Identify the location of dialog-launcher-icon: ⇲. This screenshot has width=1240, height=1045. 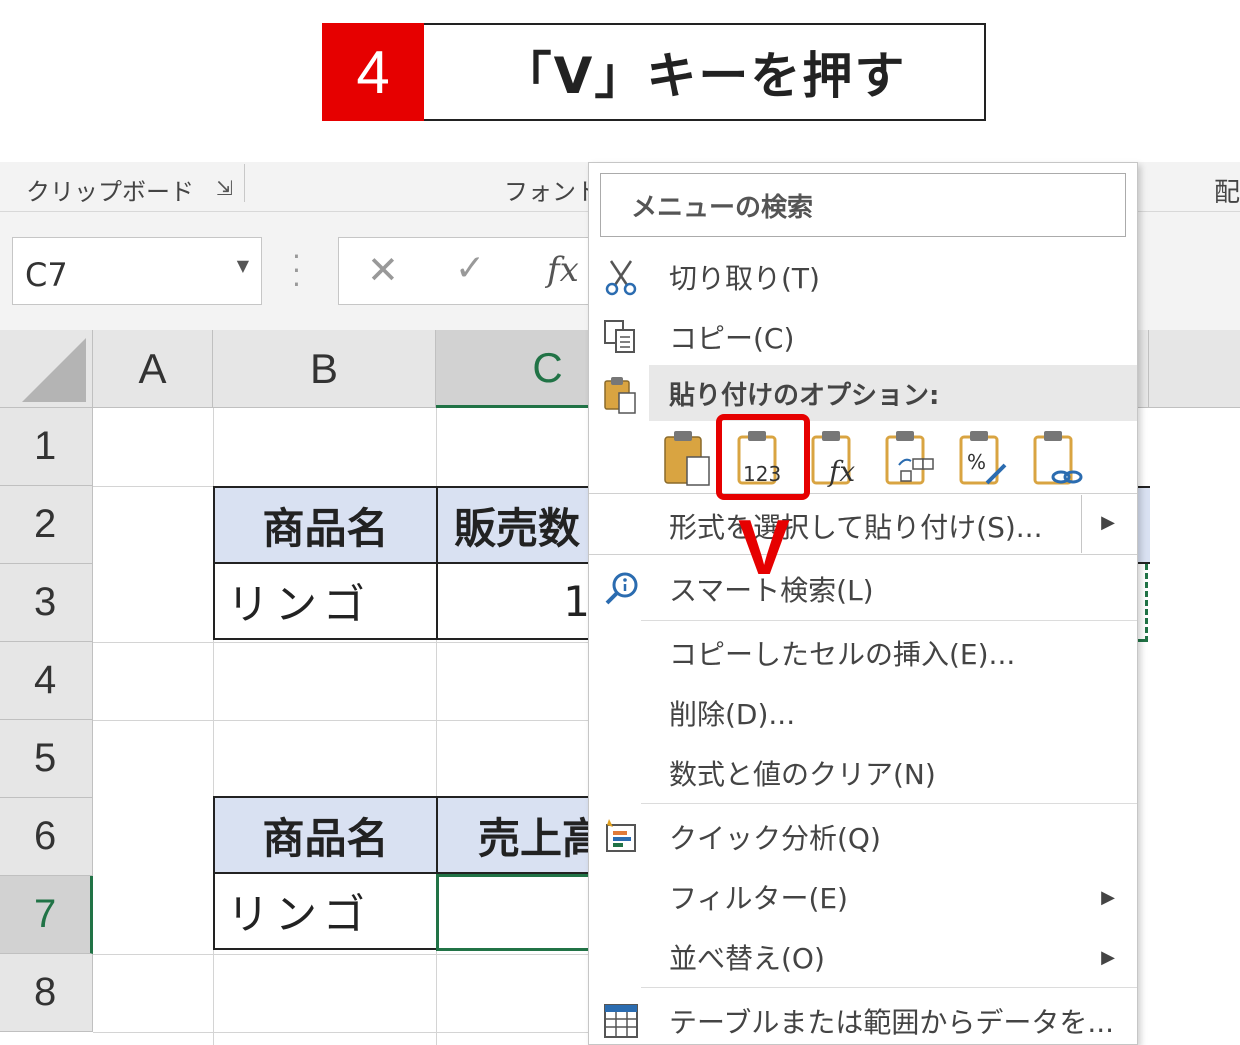
(224, 188).